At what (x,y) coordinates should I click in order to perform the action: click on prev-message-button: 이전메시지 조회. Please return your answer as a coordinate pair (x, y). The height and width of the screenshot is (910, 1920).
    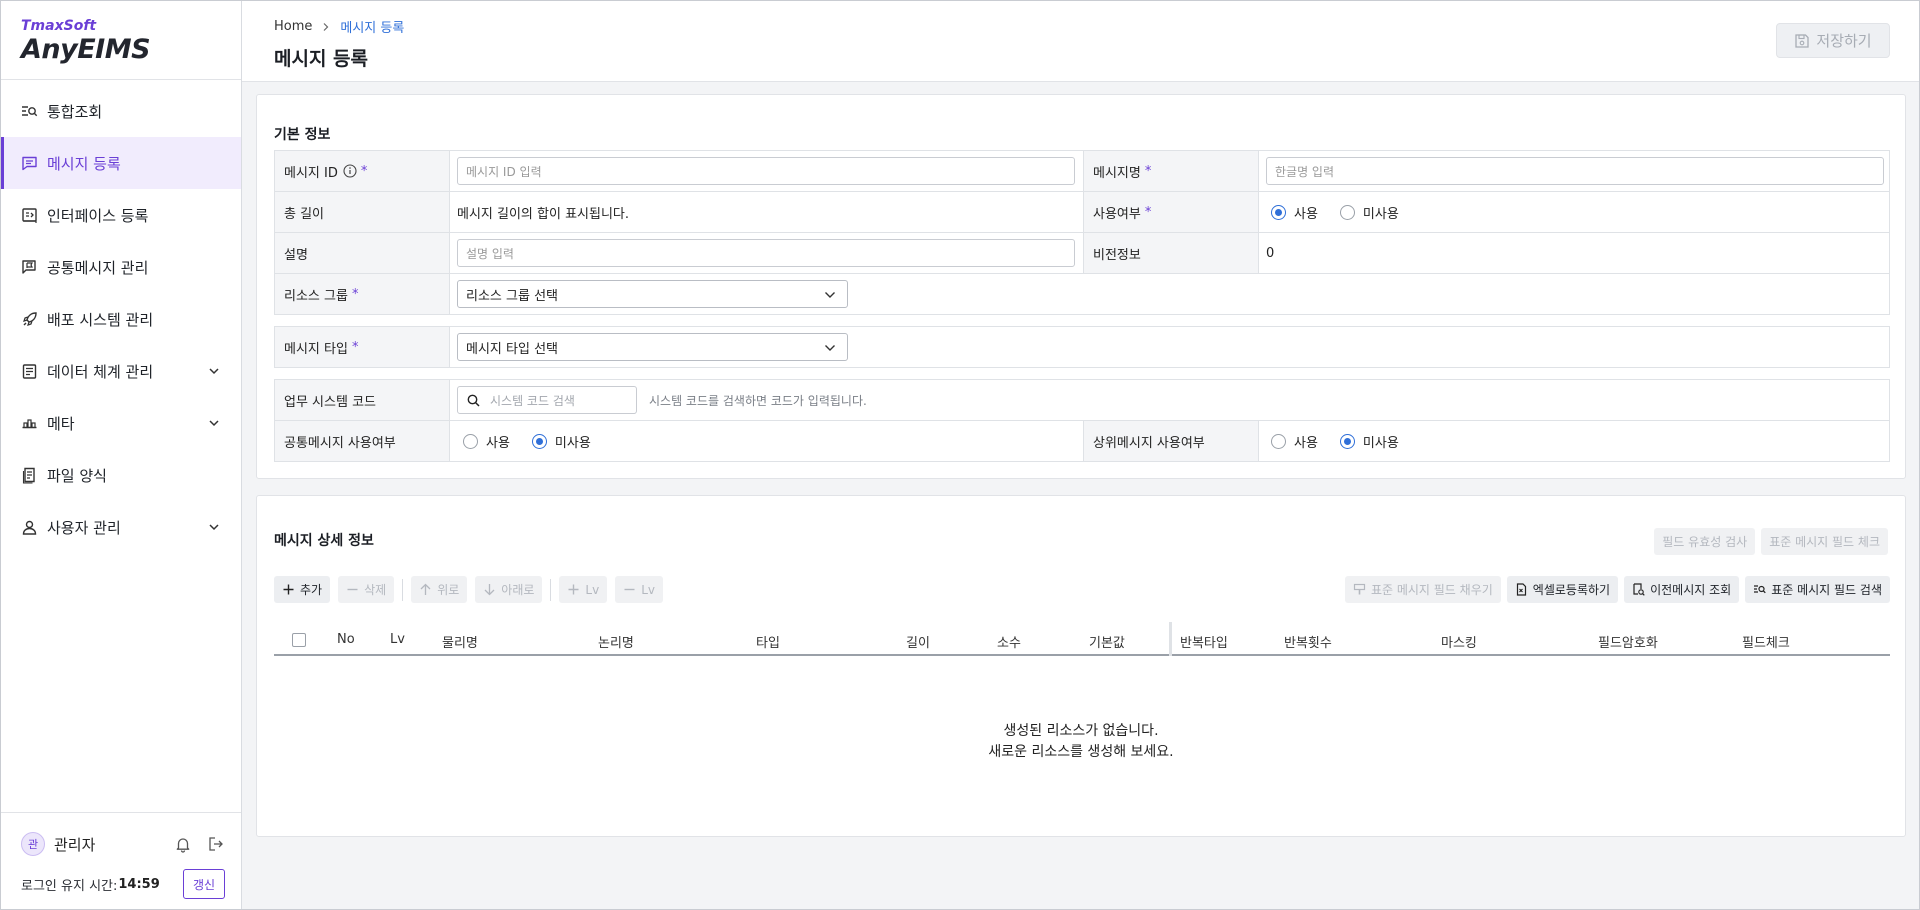
    Looking at the image, I should click on (1682, 589).